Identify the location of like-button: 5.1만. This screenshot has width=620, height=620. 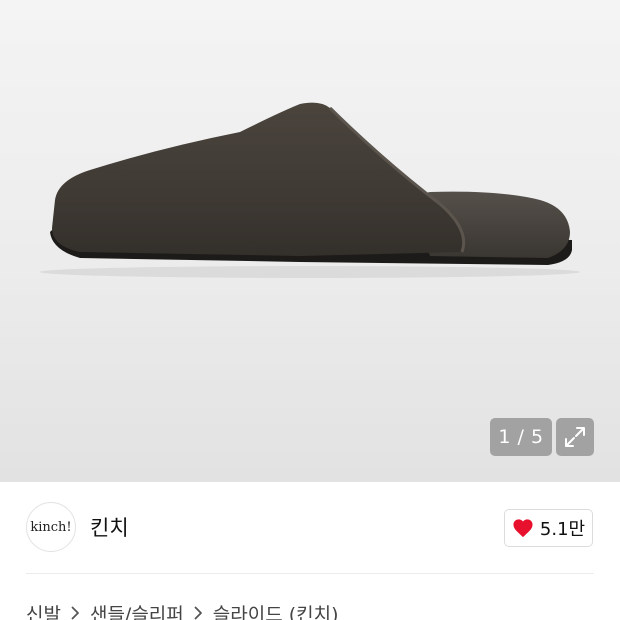
(548, 528).